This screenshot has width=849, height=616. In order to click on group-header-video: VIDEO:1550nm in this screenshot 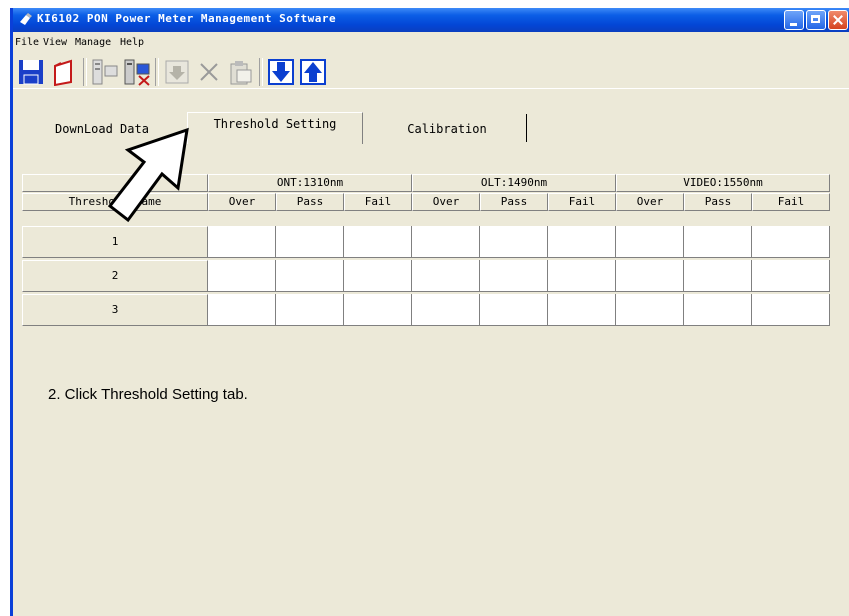, I will do `click(723, 183)`.